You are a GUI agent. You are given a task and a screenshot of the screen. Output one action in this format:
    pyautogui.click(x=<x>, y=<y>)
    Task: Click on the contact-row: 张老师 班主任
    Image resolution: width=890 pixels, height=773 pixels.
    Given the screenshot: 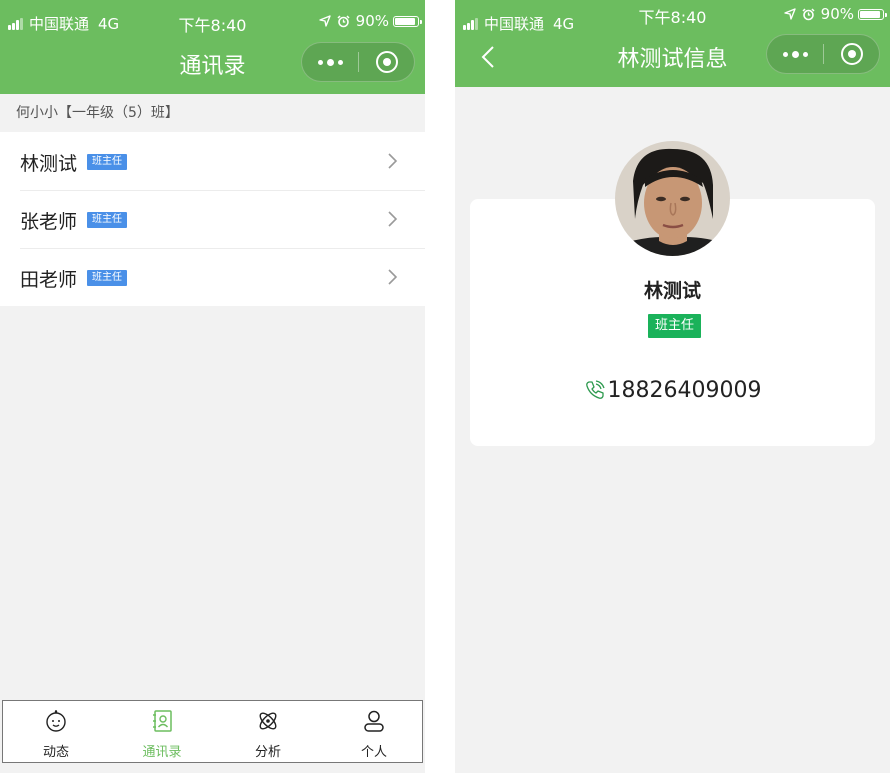 What is the action you would take?
    pyautogui.click(x=212, y=219)
    